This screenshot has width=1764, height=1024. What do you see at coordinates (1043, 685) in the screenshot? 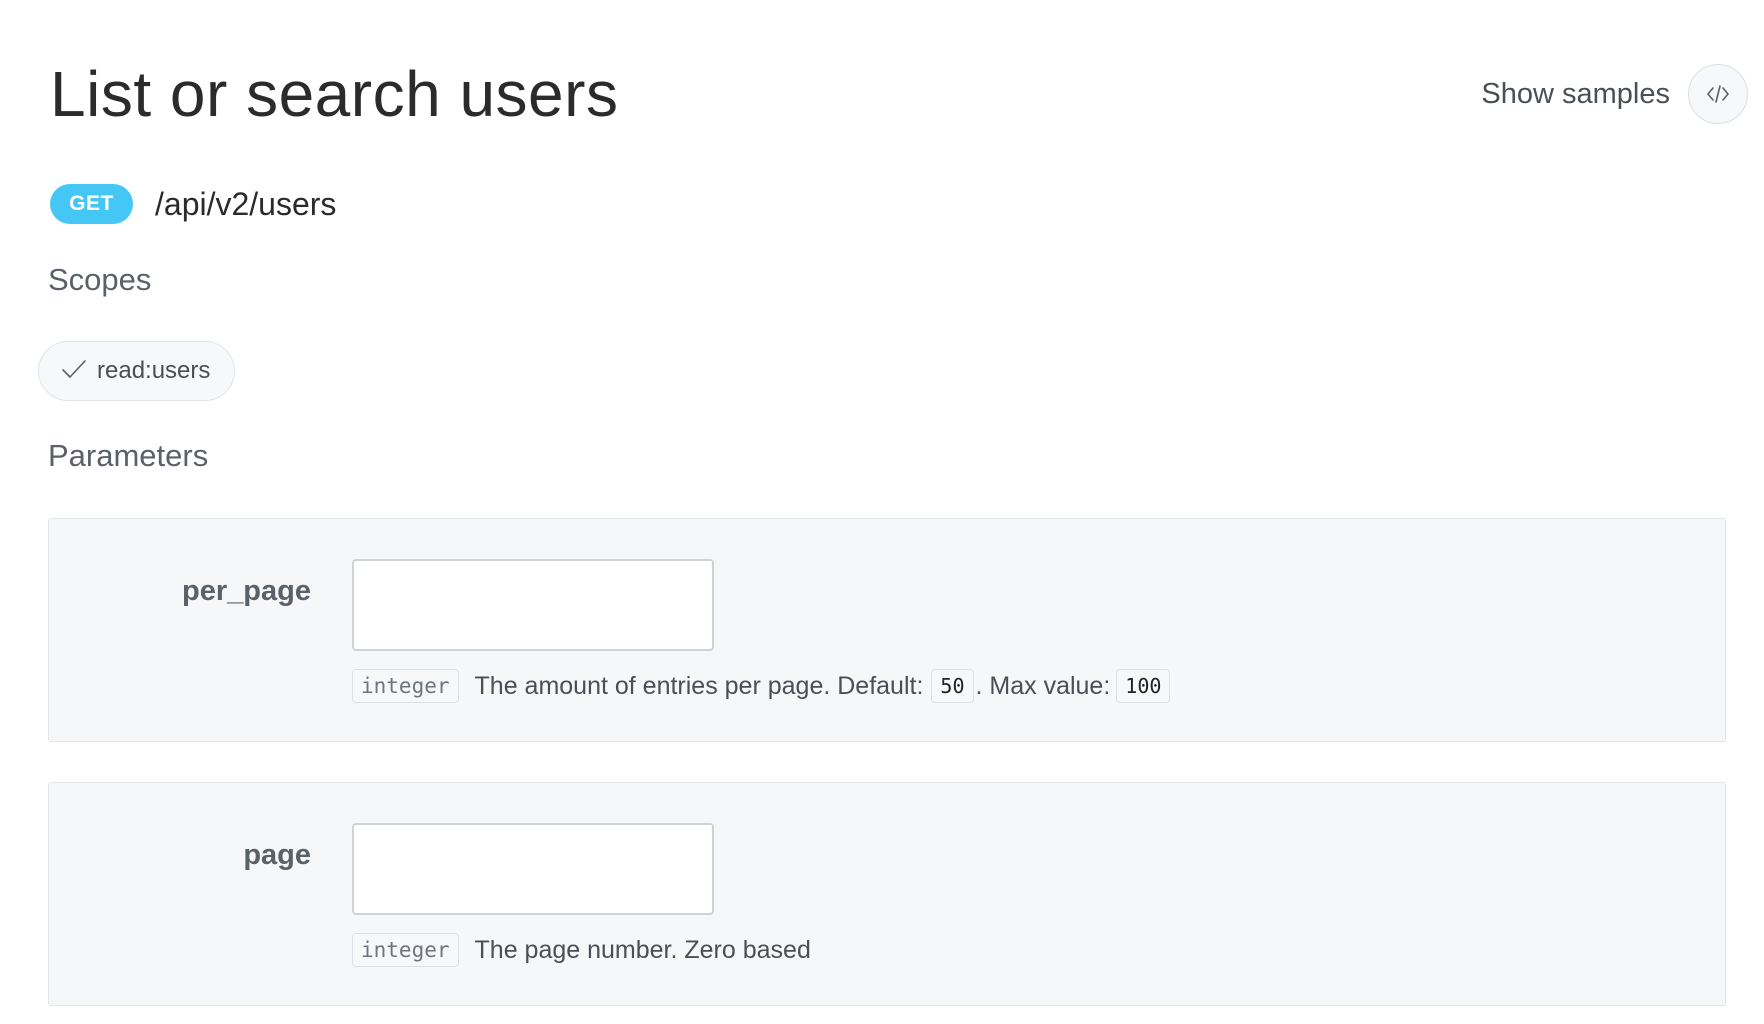
I see `description-middle-text: . Max value:` at bounding box center [1043, 685].